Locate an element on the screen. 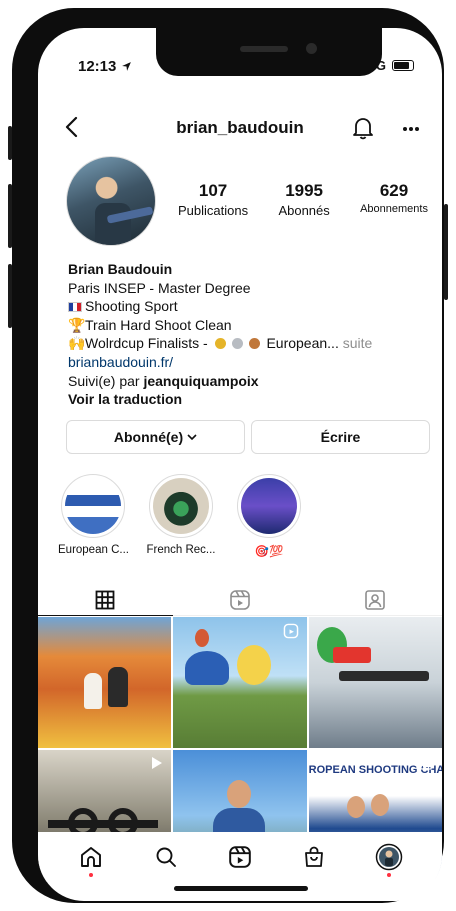 This screenshot has height=911, width=456. tagged-icon is located at coordinates (374, 599).